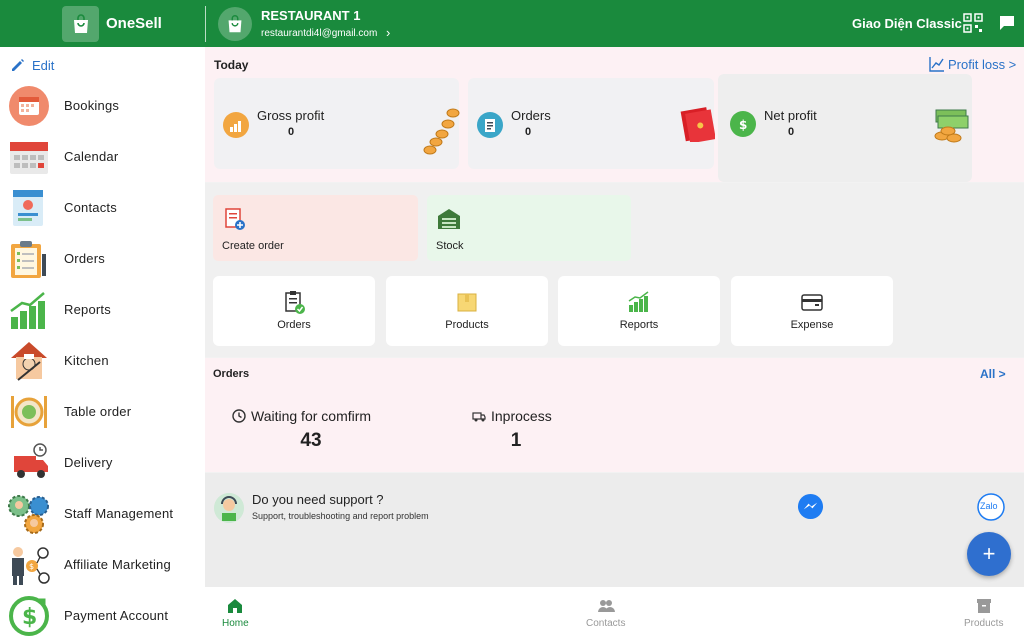  I want to click on sidebar-item-delivery: Delivery, so click(102, 462).